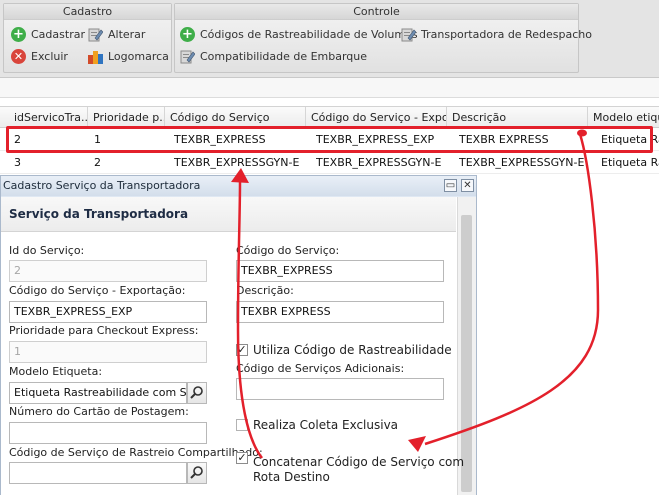  Describe the element at coordinates (623, 117) in the screenshot. I see `column-header-modelo: Modelo etique` at that location.